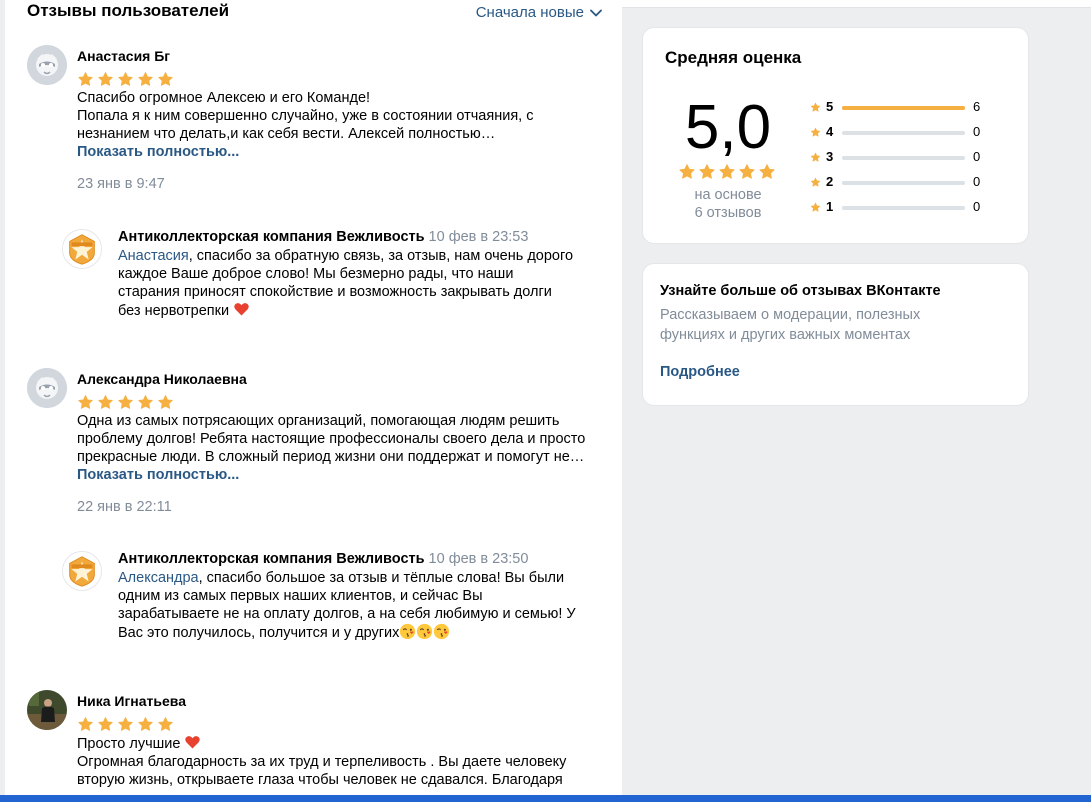 The image size is (1091, 802). Describe the element at coordinates (728, 204) in the screenshot. I see `based-on-text: на основе 6 отзывов` at that location.